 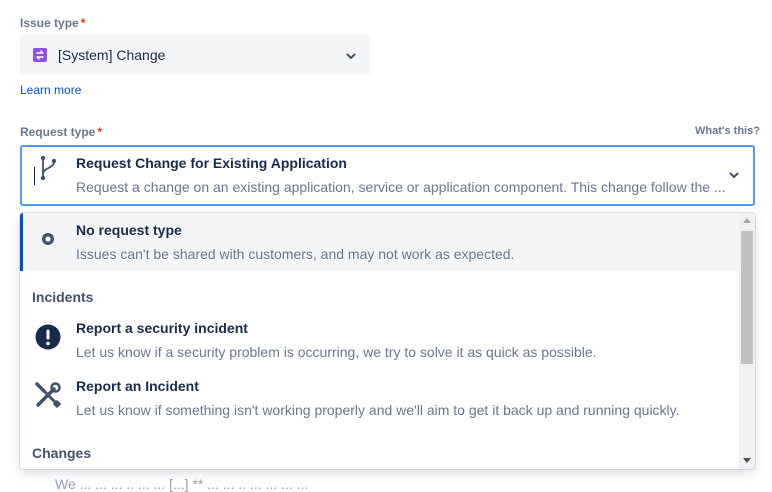 What do you see at coordinates (61, 132) in the screenshot?
I see `request-type-label: Request type *` at bounding box center [61, 132].